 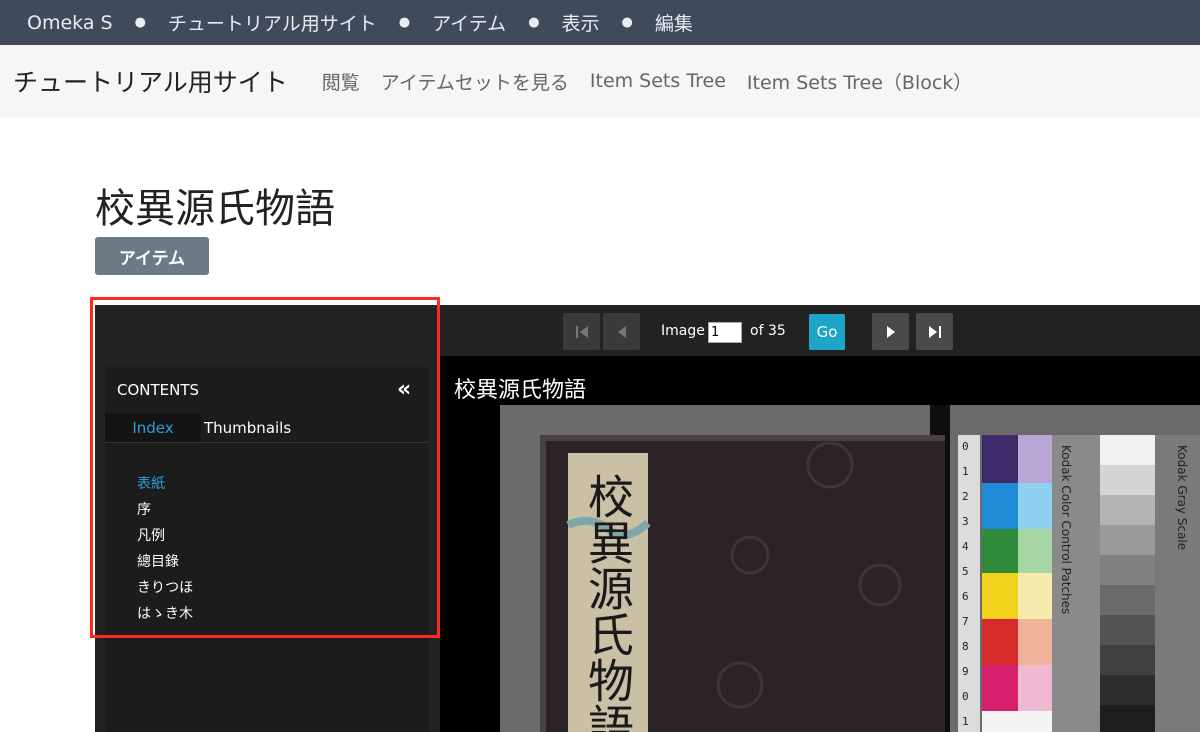 What do you see at coordinates (683, 331) in the screenshot?
I see `image-label: Image` at bounding box center [683, 331].